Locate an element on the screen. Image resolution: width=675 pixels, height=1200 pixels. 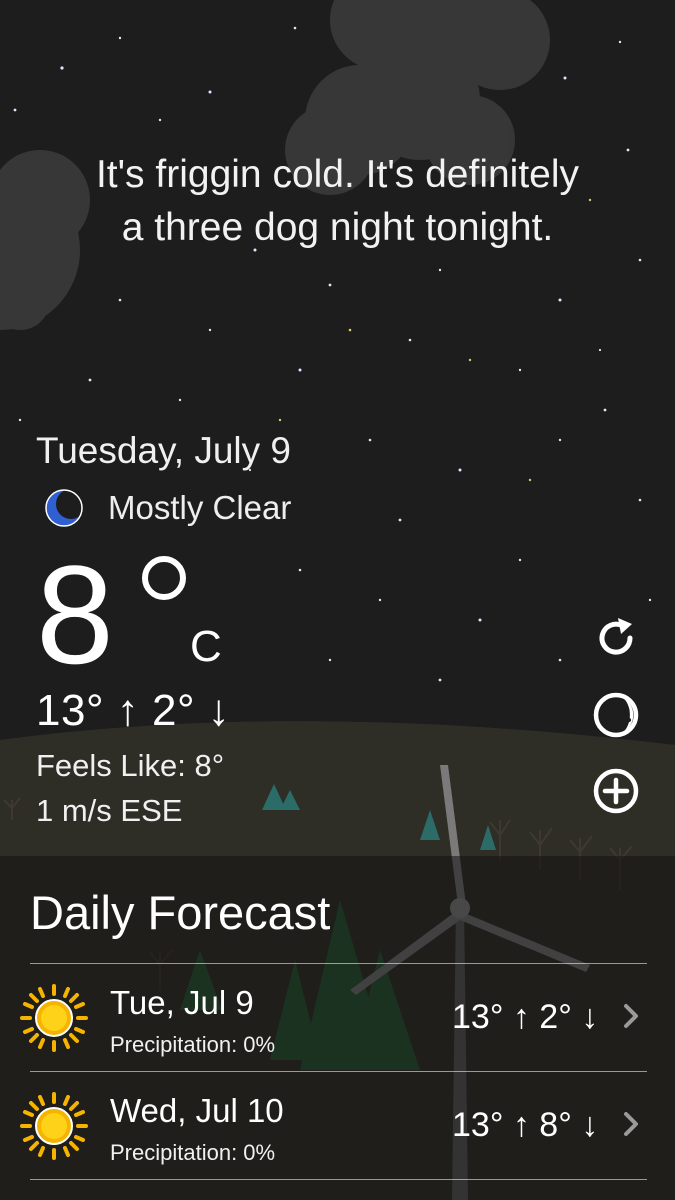
temperature-unit: C is located at coordinates (206, 646).